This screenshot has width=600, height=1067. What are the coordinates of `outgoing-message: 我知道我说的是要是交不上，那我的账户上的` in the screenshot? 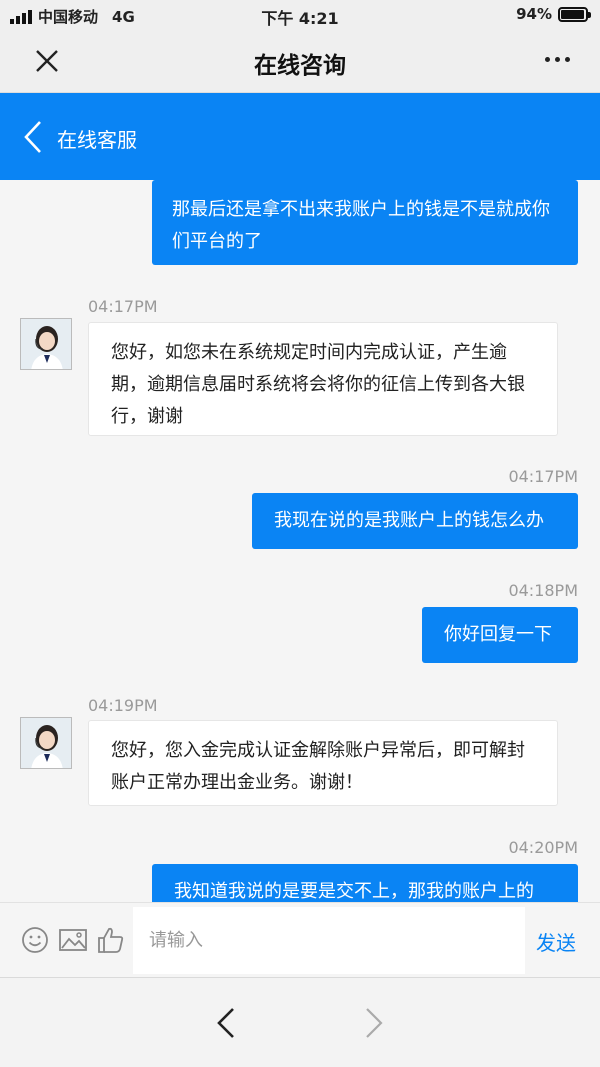 It's located at (365, 883).